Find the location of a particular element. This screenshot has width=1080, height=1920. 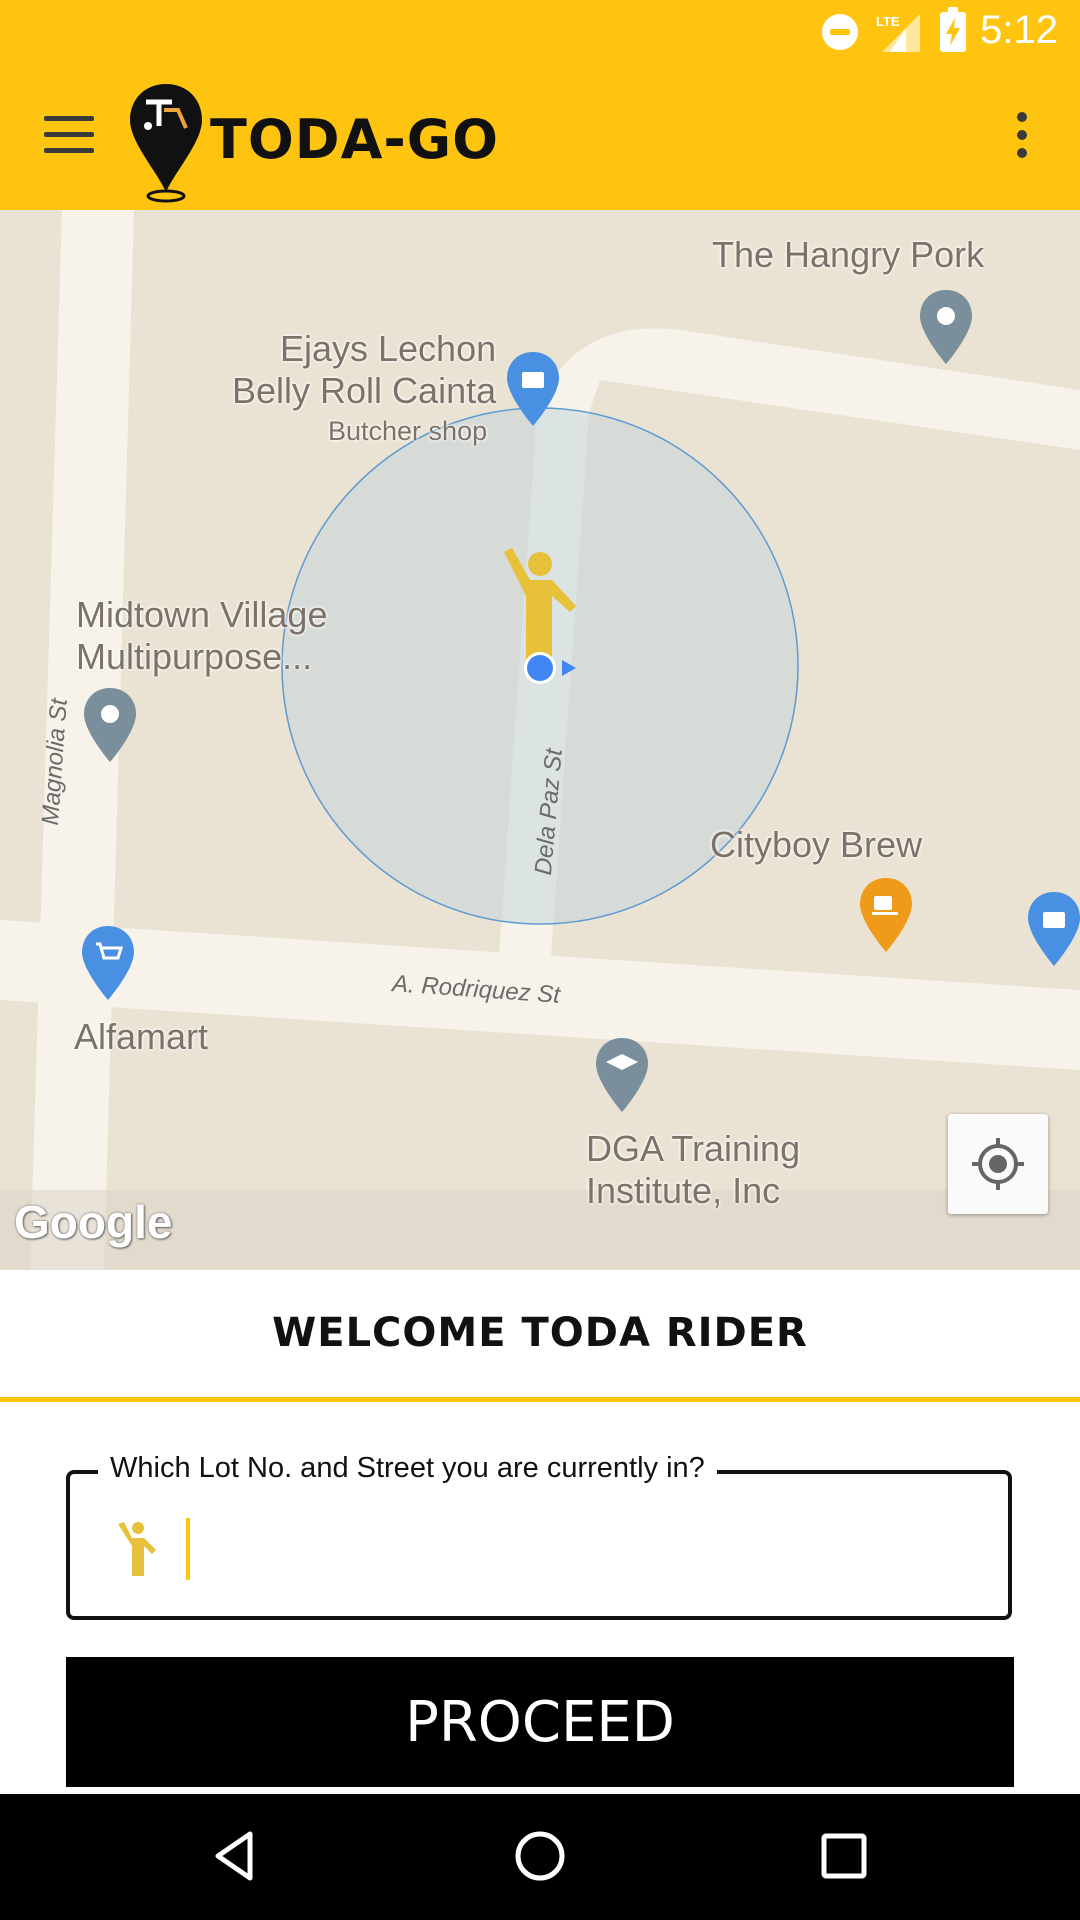

text-caret is located at coordinates (188, 1549).